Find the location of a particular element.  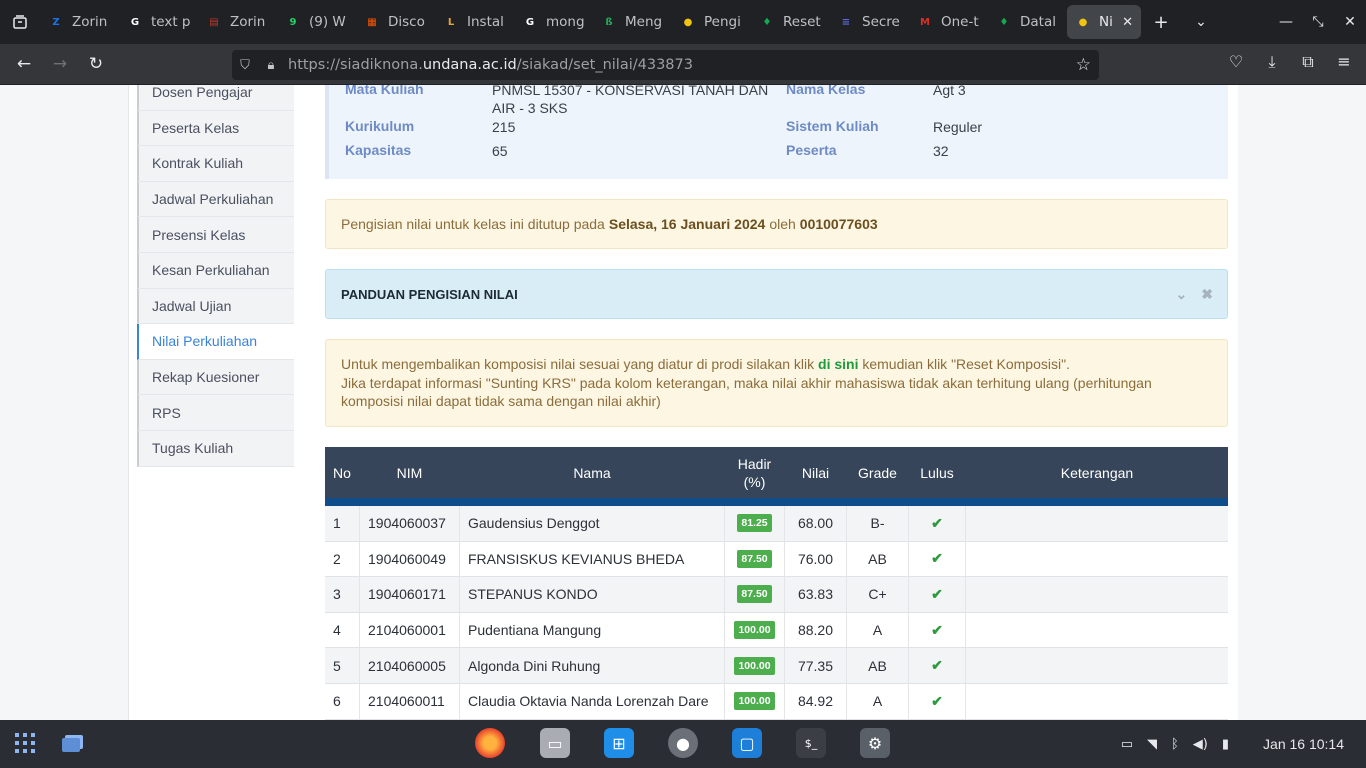

terminal-icon: $_ is located at coordinates (811, 743).